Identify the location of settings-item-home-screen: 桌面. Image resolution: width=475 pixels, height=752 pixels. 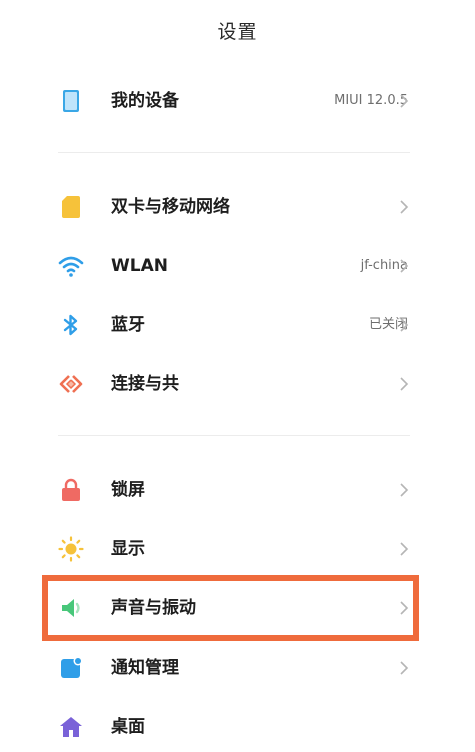
(237, 727).